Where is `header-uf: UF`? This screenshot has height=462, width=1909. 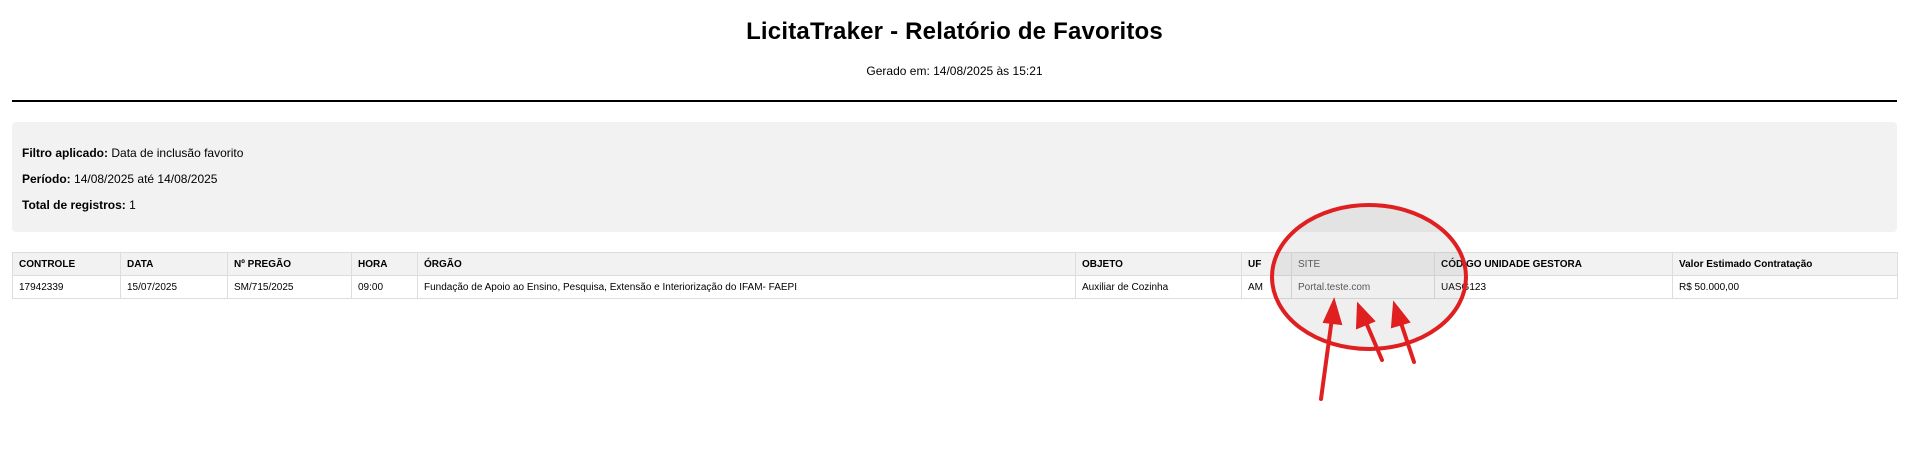
header-uf: UF is located at coordinates (1266, 264).